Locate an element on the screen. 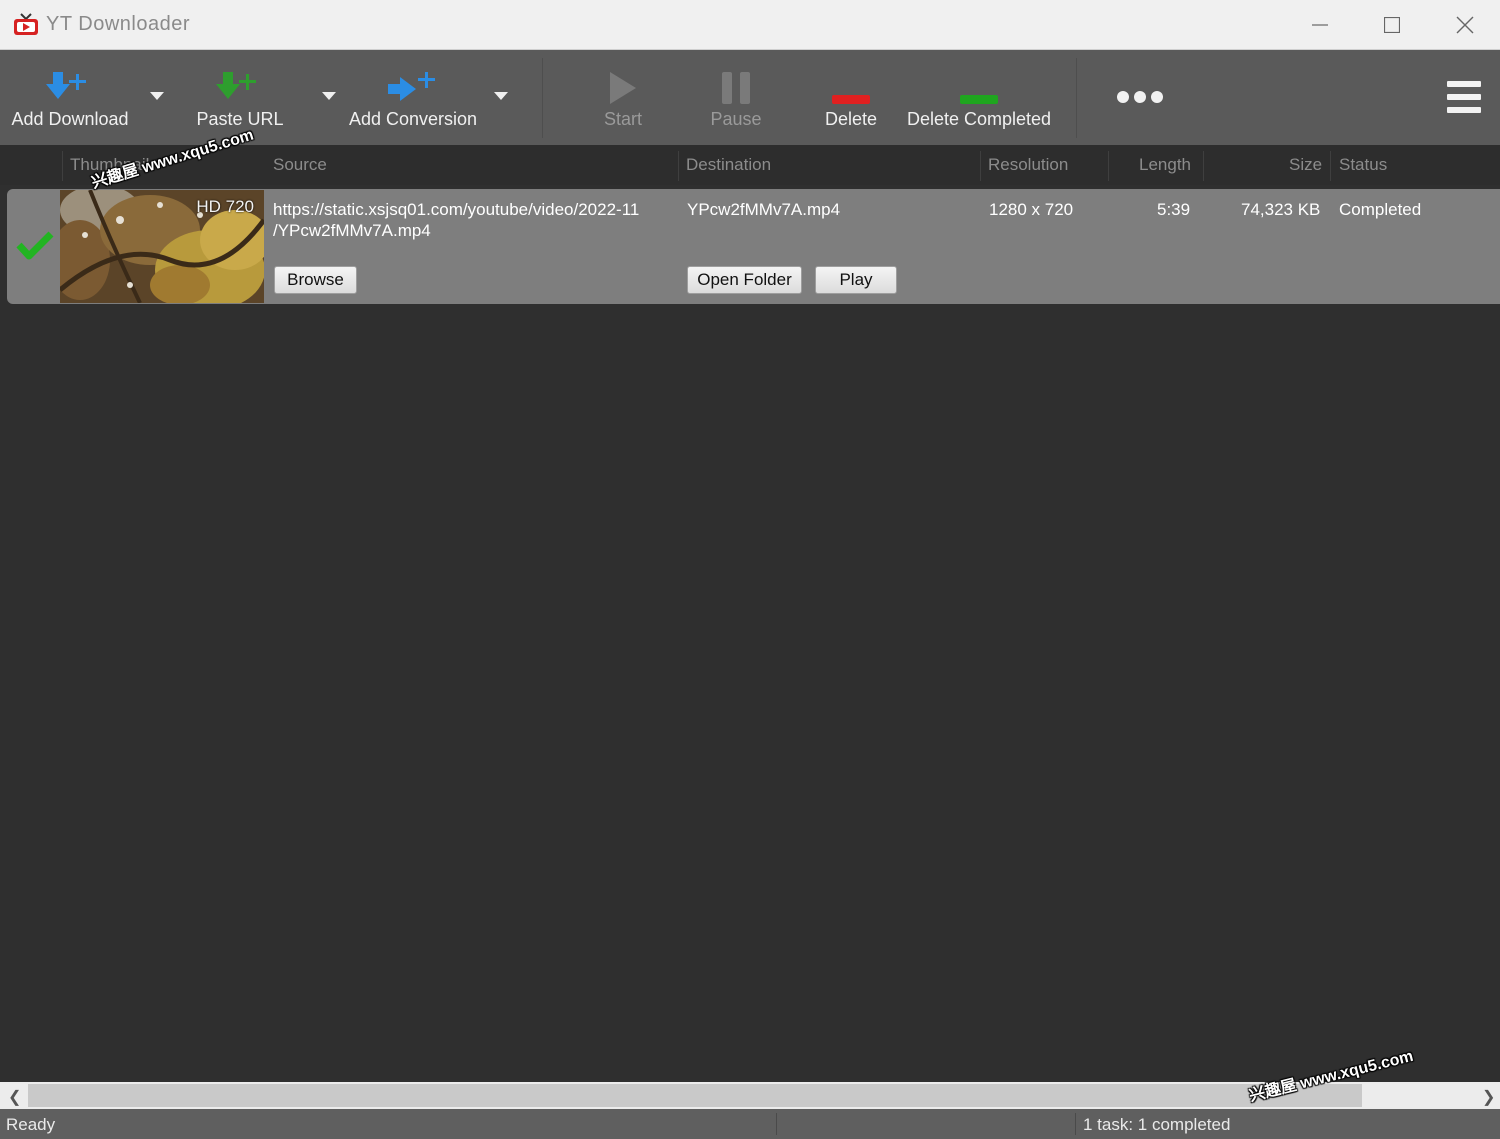  play-button: Play is located at coordinates (856, 280).